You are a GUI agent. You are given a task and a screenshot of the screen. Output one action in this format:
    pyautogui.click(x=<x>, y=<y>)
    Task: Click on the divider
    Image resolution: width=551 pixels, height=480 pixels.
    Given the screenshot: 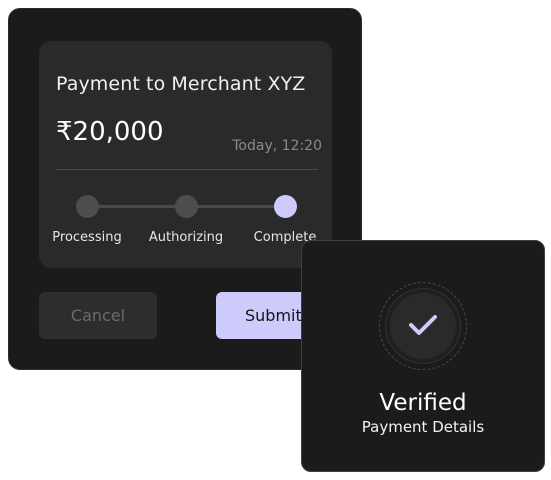 What is the action you would take?
    pyautogui.click(x=187, y=169)
    